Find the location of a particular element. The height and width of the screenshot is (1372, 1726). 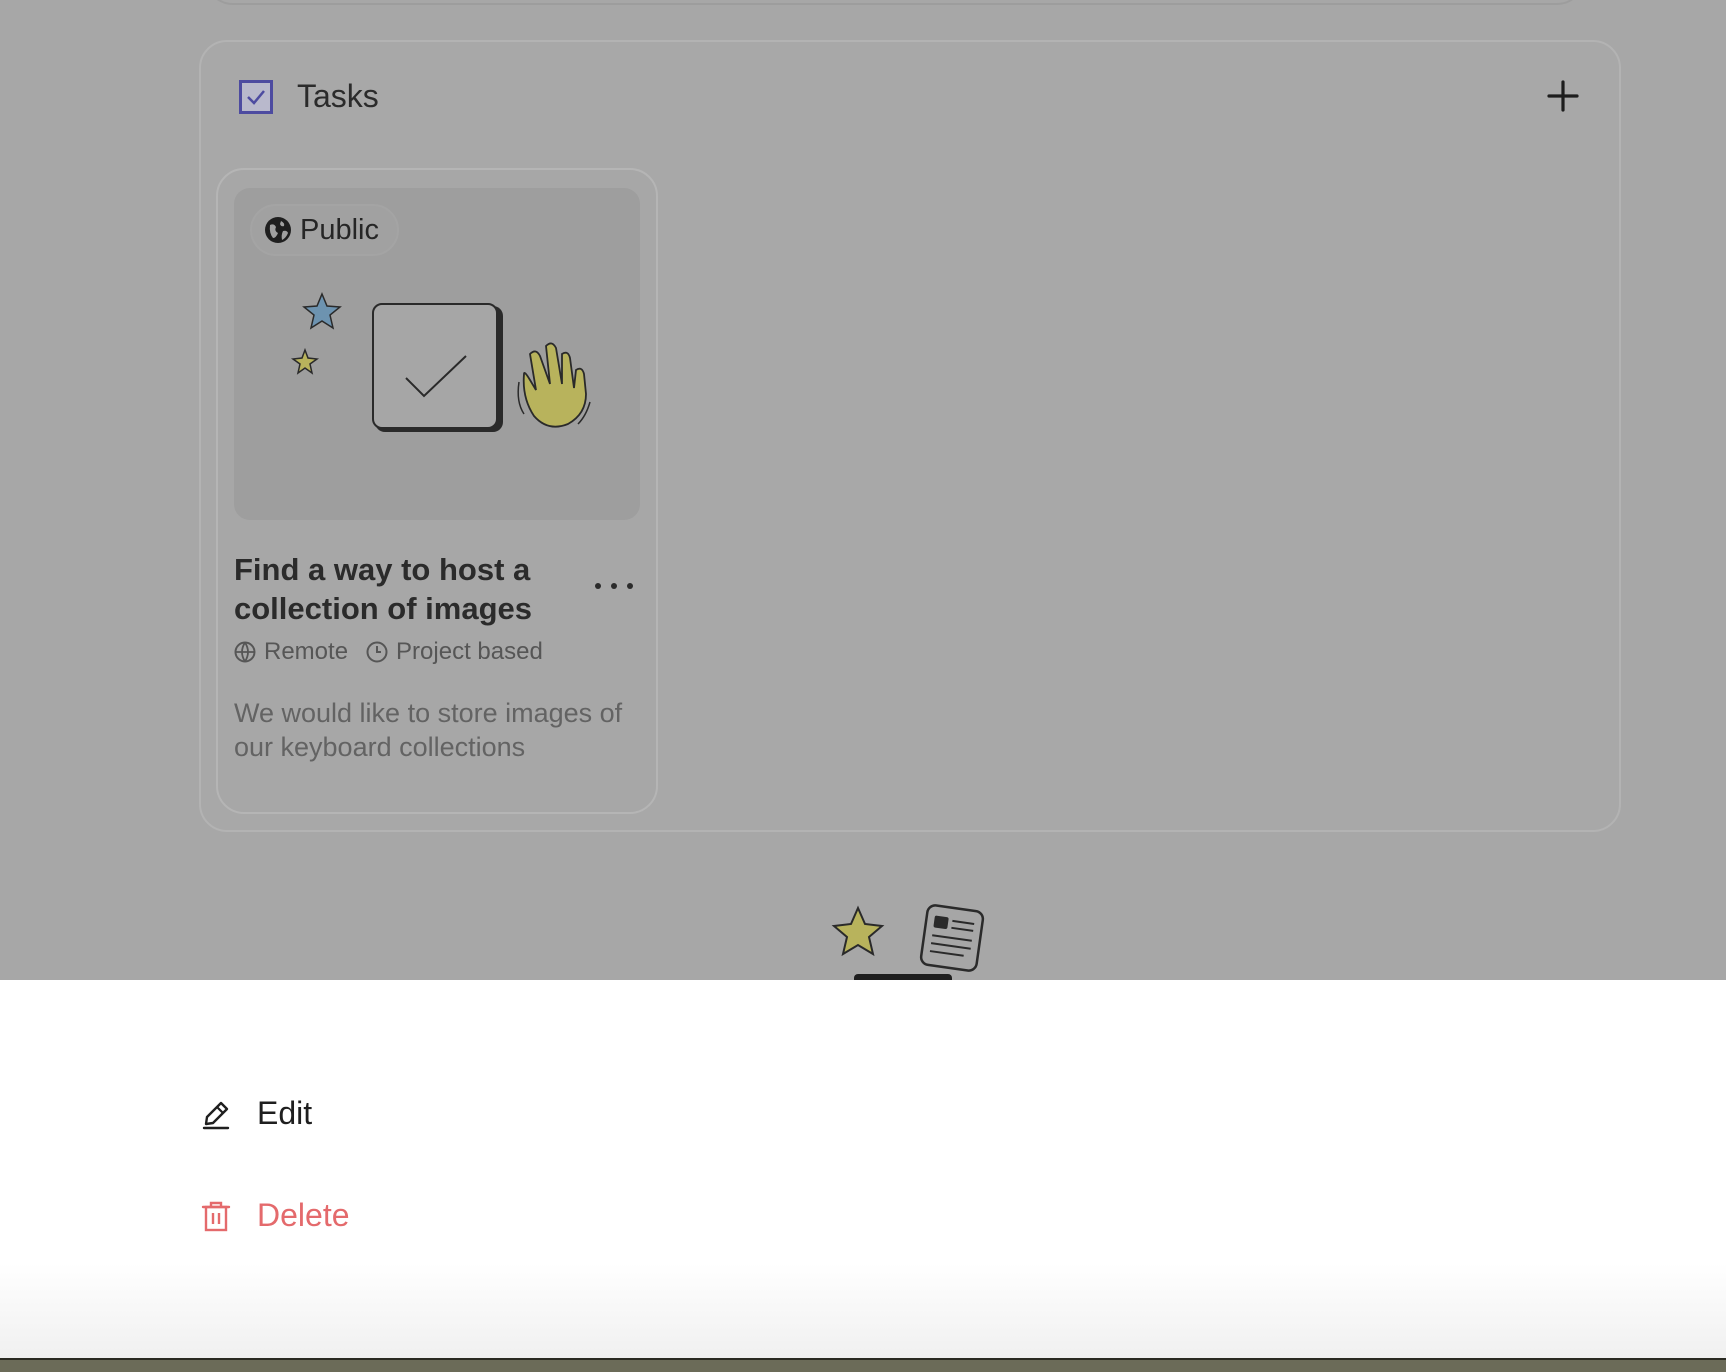

duration-label: Project based is located at coordinates (469, 651).